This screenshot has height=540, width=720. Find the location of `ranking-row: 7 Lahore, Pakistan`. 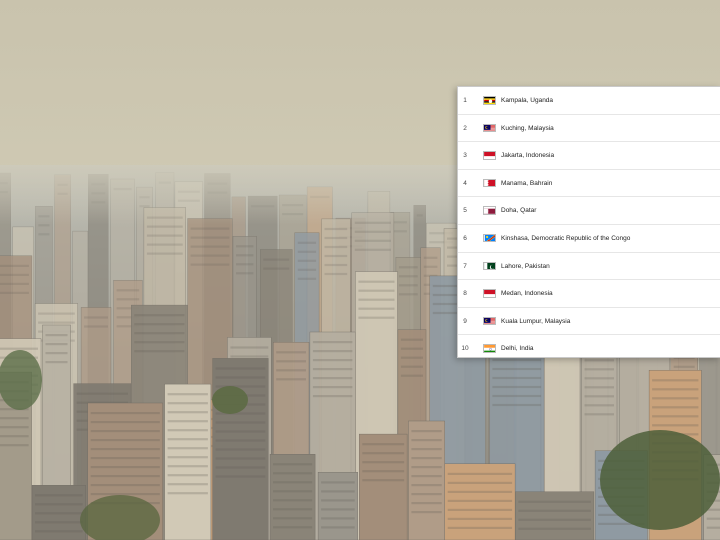

ranking-row: 7 Lahore, Pakistan is located at coordinates (589, 267).